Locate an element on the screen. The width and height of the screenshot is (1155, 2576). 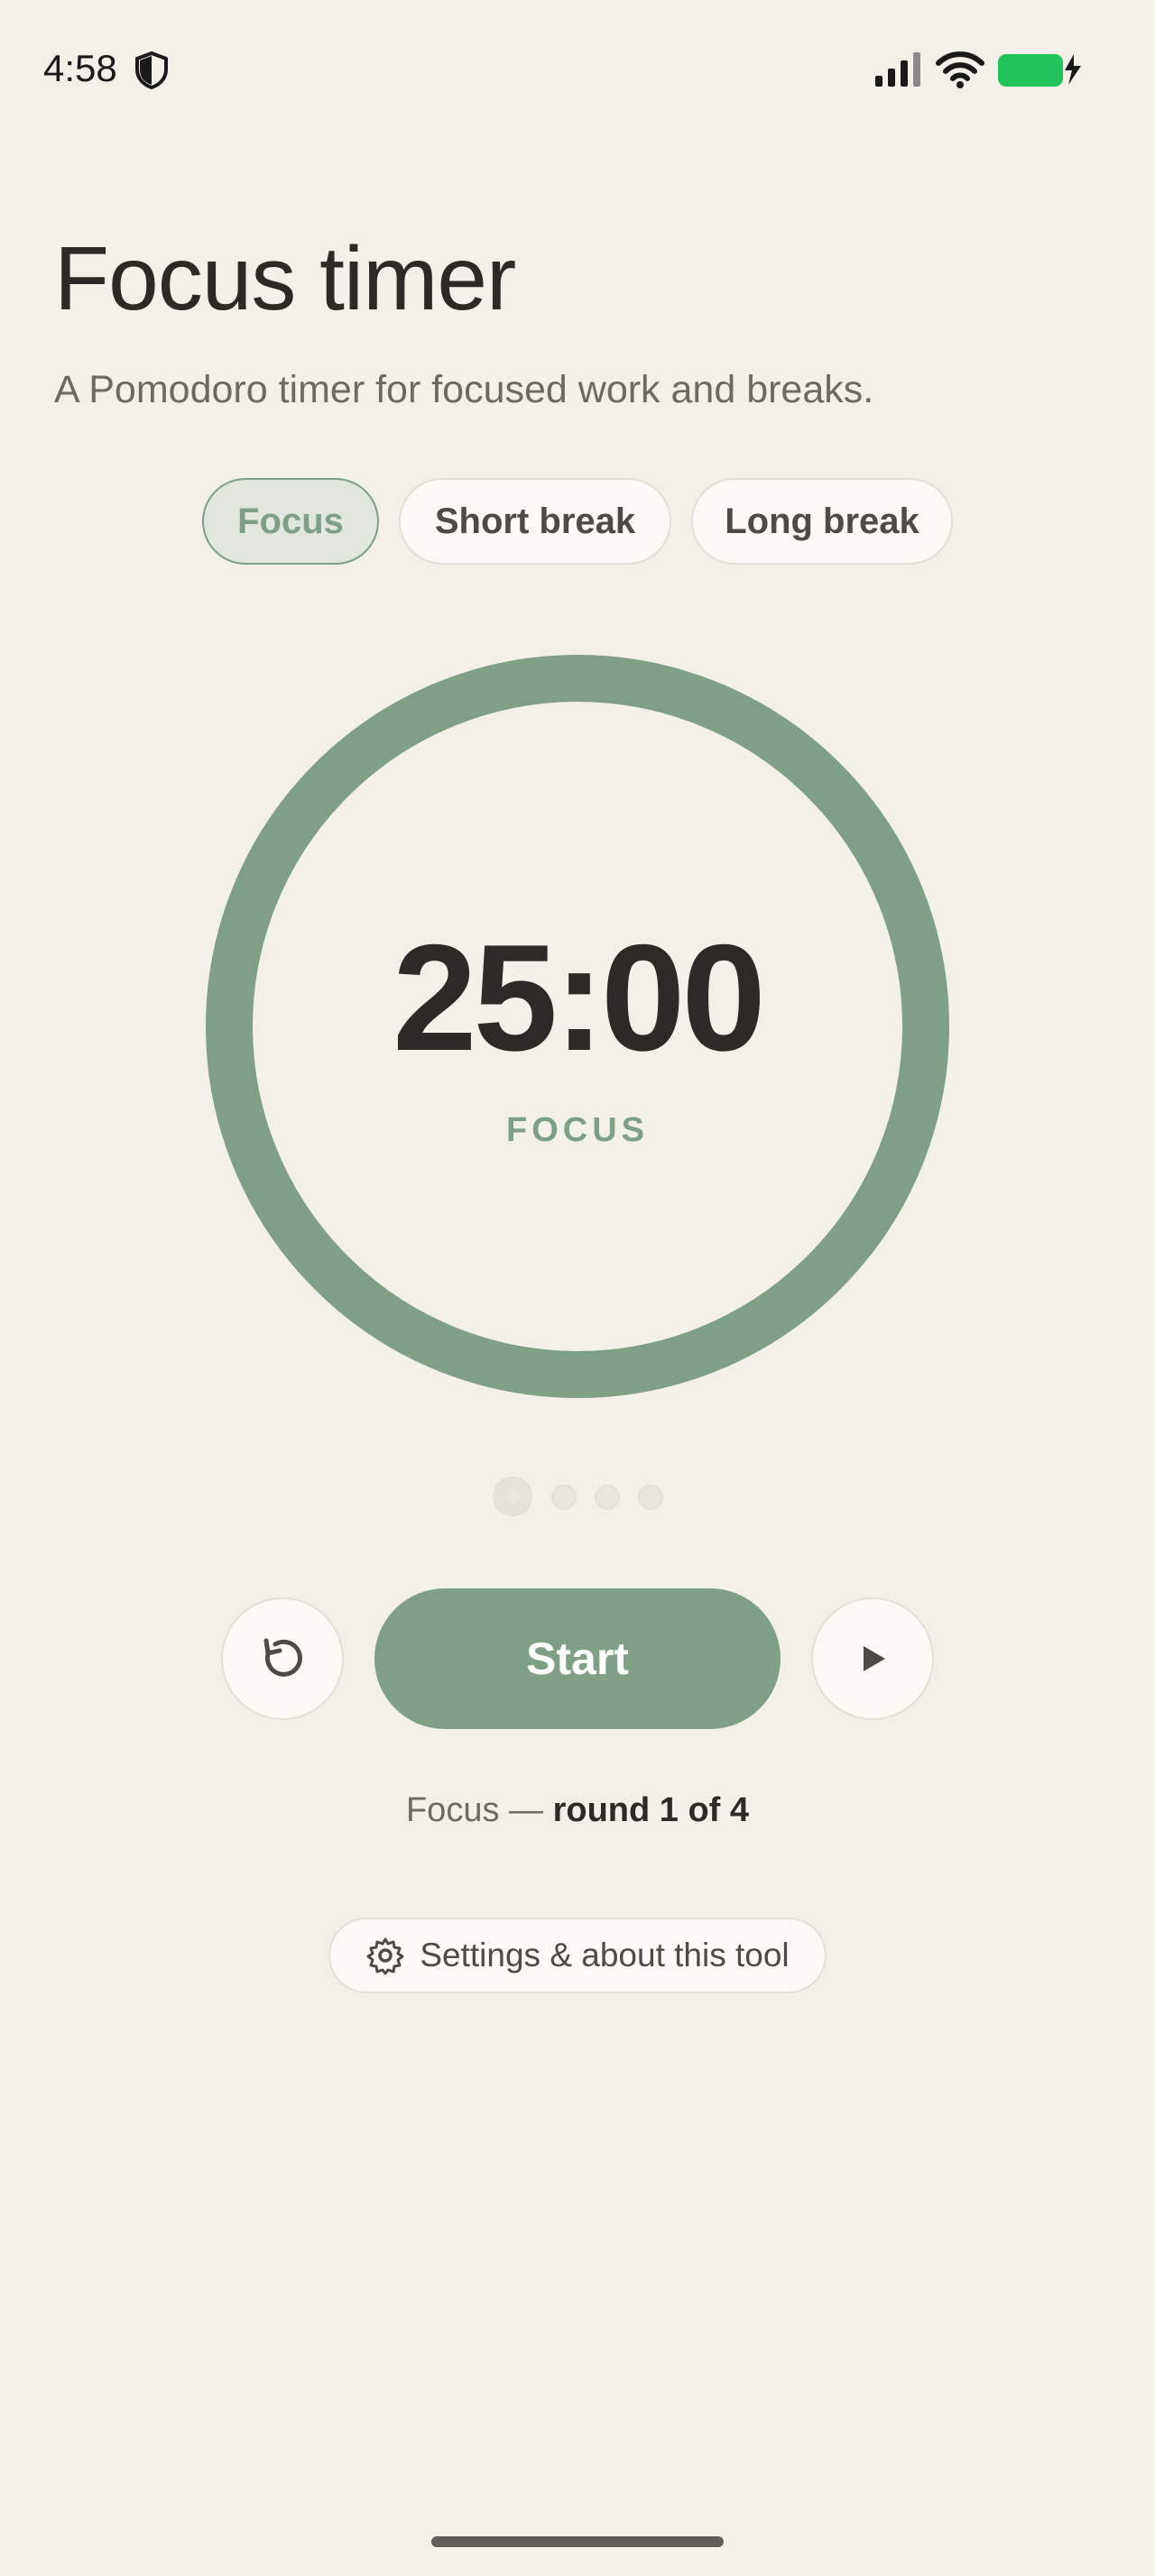
round-indicator is located at coordinates (577, 1497).